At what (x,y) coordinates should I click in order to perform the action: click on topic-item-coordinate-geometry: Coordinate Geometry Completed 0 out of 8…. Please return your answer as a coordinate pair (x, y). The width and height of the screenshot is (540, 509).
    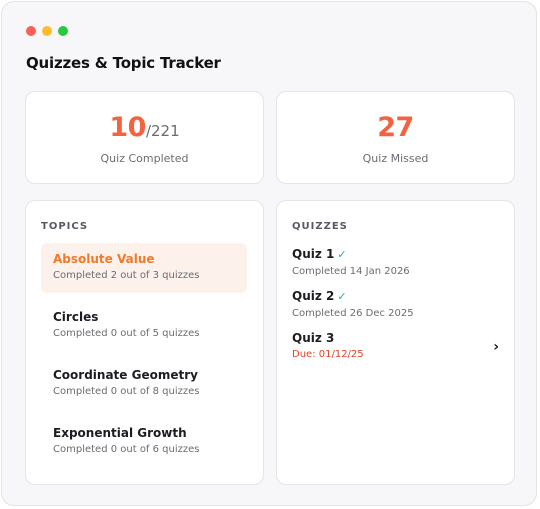
    Looking at the image, I should click on (144, 384).